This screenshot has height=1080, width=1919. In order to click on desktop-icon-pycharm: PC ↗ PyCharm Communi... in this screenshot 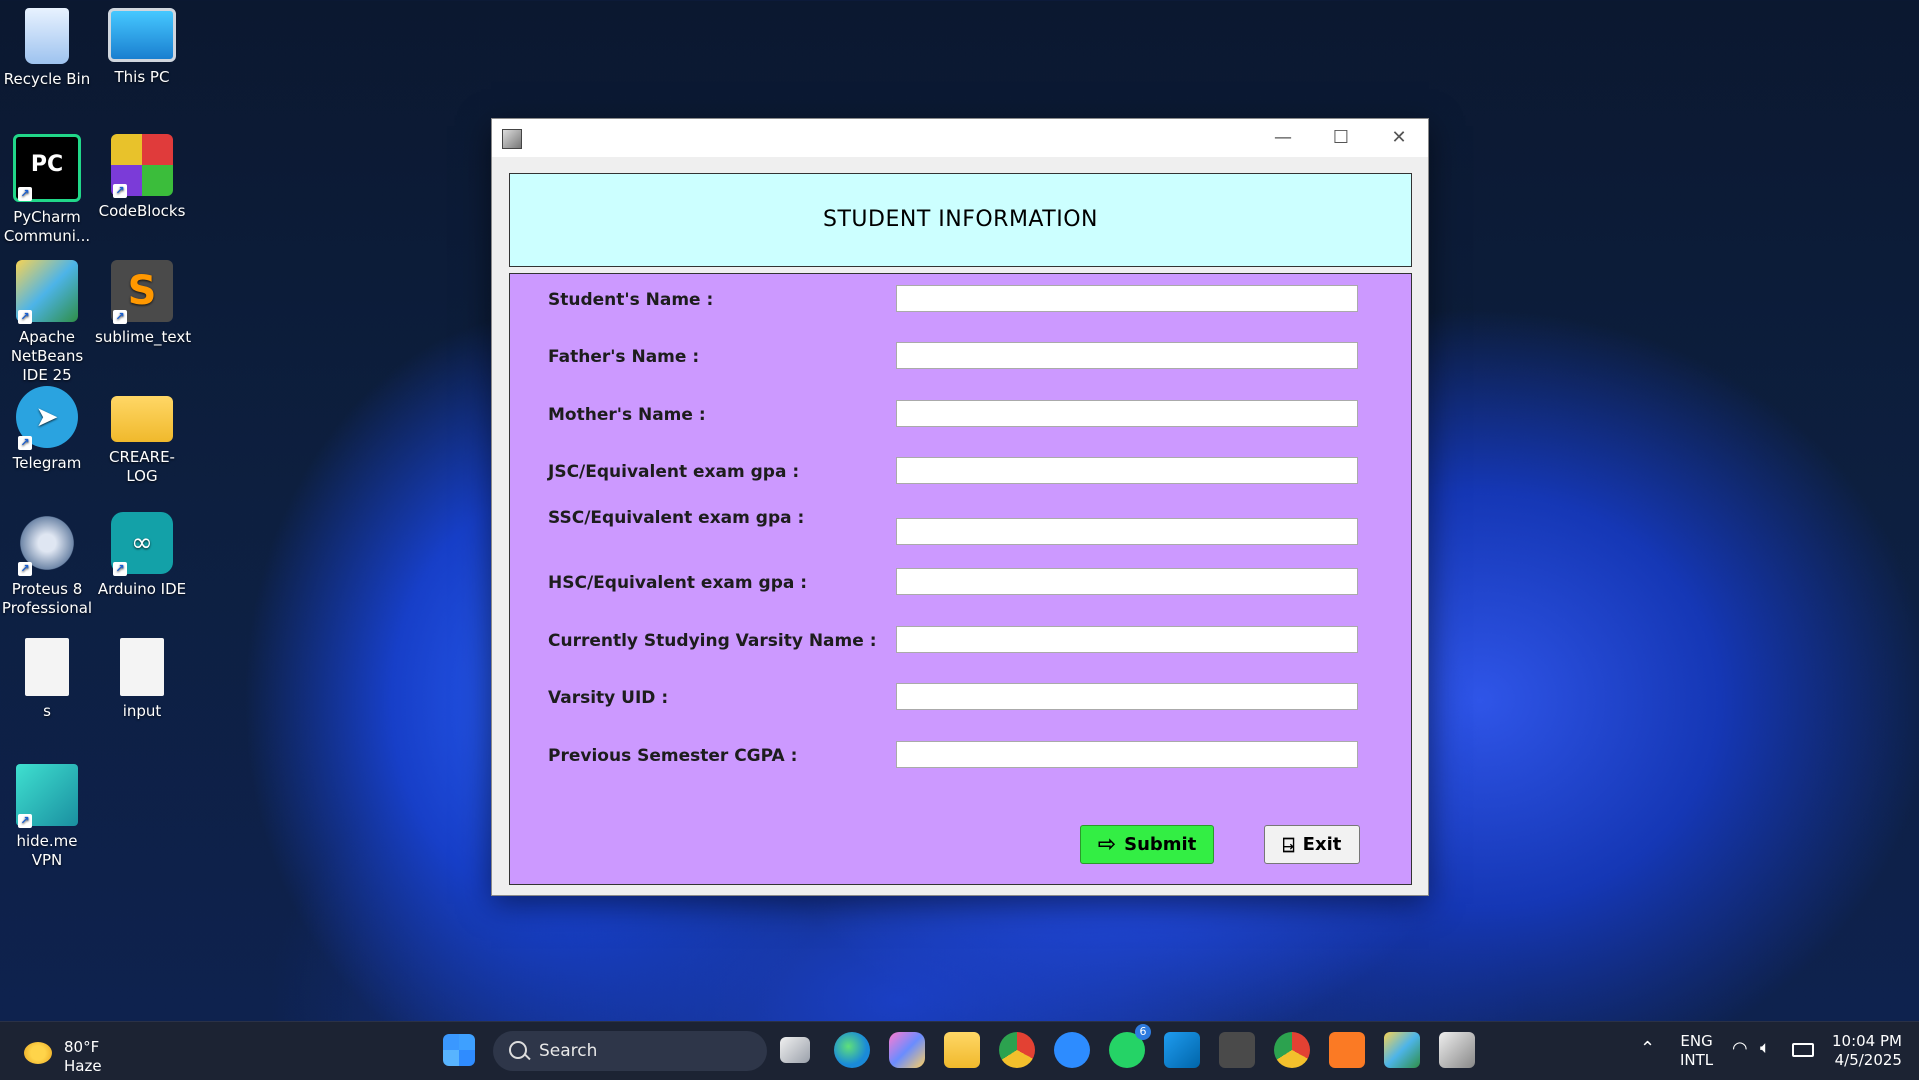, I will do `click(47, 186)`.